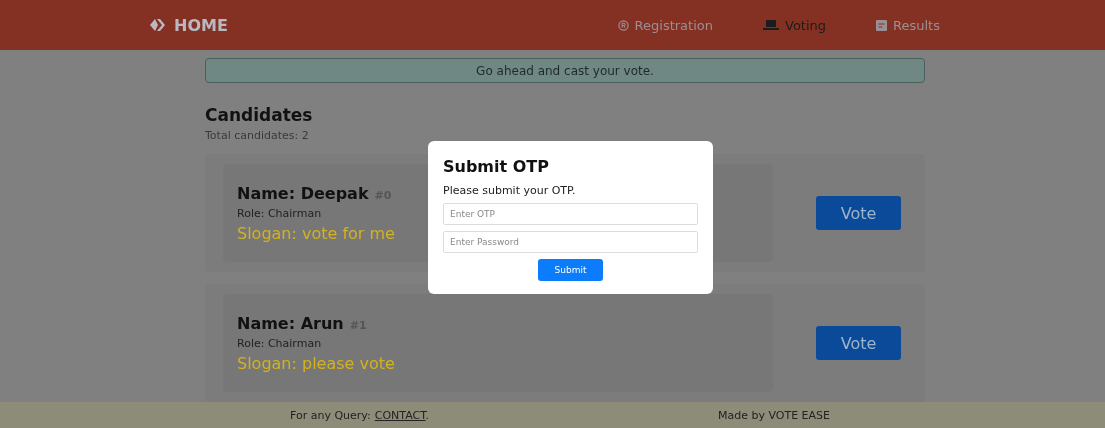  I want to click on candidate-name: Name: Deepak, so click(303, 193).